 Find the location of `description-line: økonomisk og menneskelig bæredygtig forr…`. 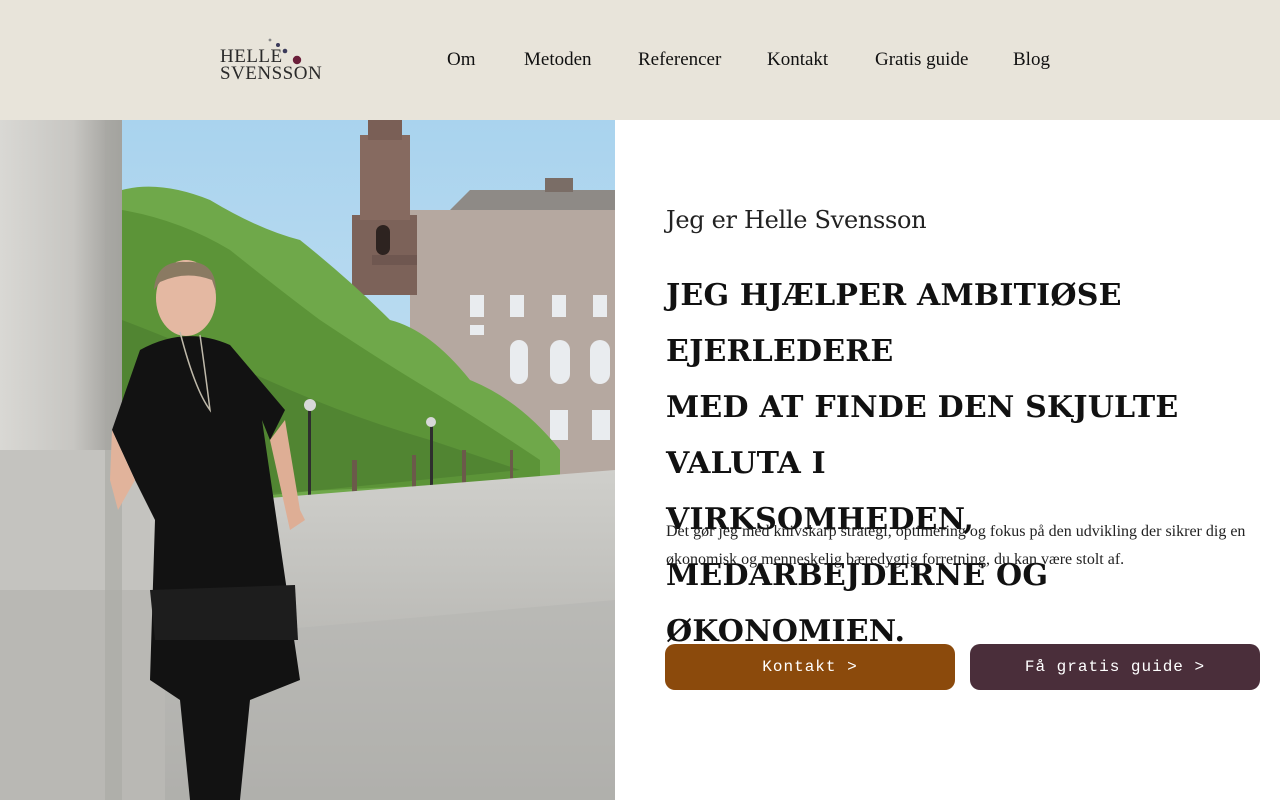

description-line: økonomisk og menneskelig bæredygtig forr… is located at coordinates (895, 559).